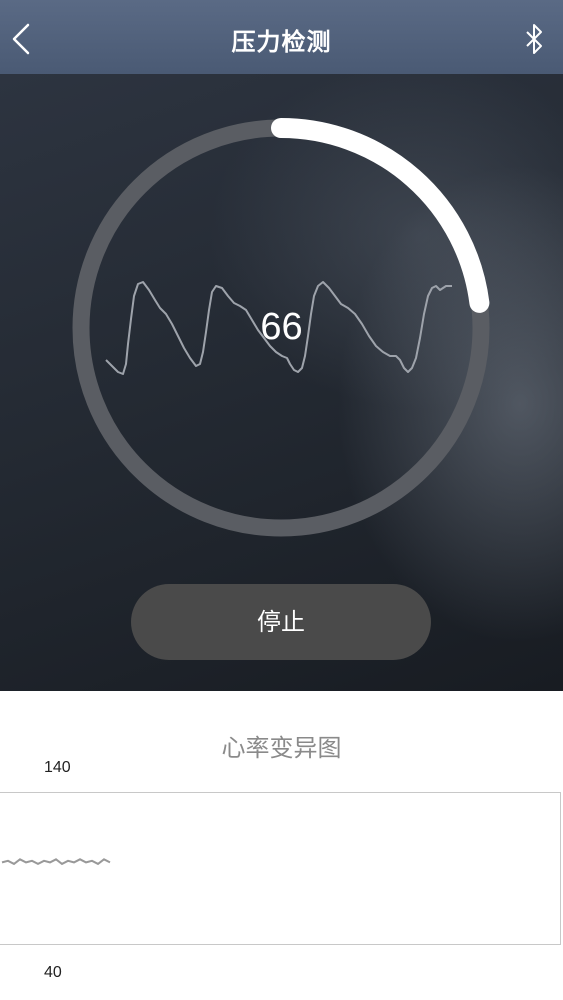 Image resolution: width=563 pixels, height=1000 pixels. I want to click on stress-value: 66, so click(281, 327).